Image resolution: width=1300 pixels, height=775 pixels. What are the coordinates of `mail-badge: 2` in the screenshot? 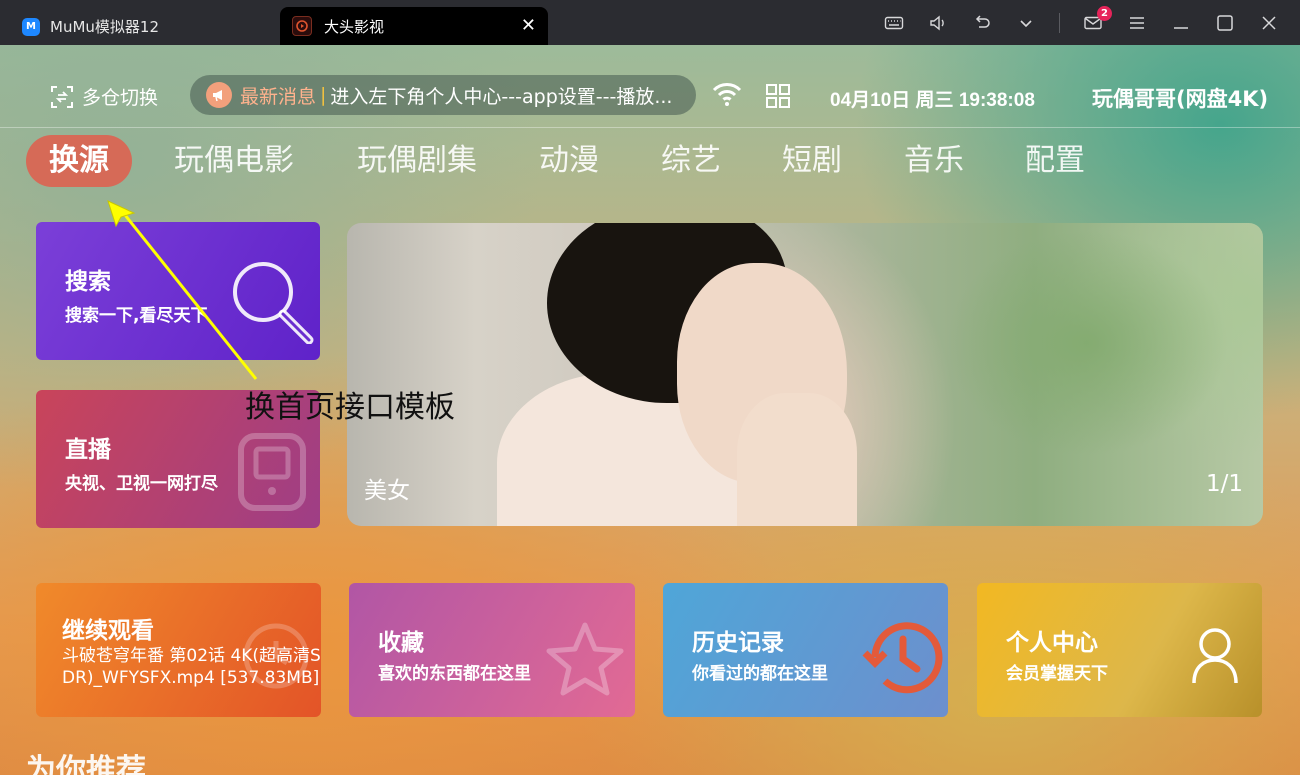 It's located at (1104, 13).